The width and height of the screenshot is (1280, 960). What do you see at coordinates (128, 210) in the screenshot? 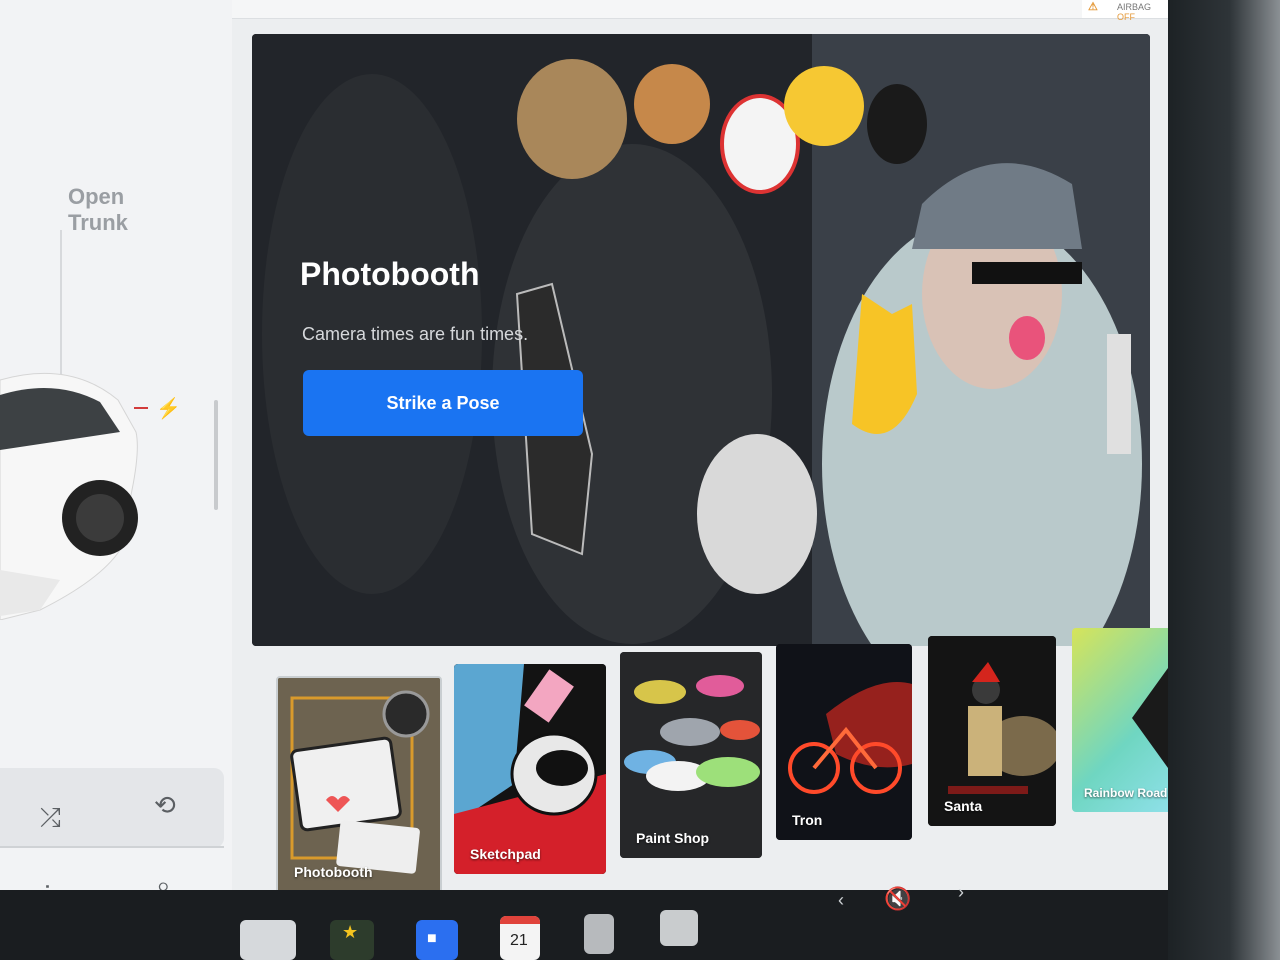
I see `open-trunk-button: Open Trunk` at bounding box center [128, 210].